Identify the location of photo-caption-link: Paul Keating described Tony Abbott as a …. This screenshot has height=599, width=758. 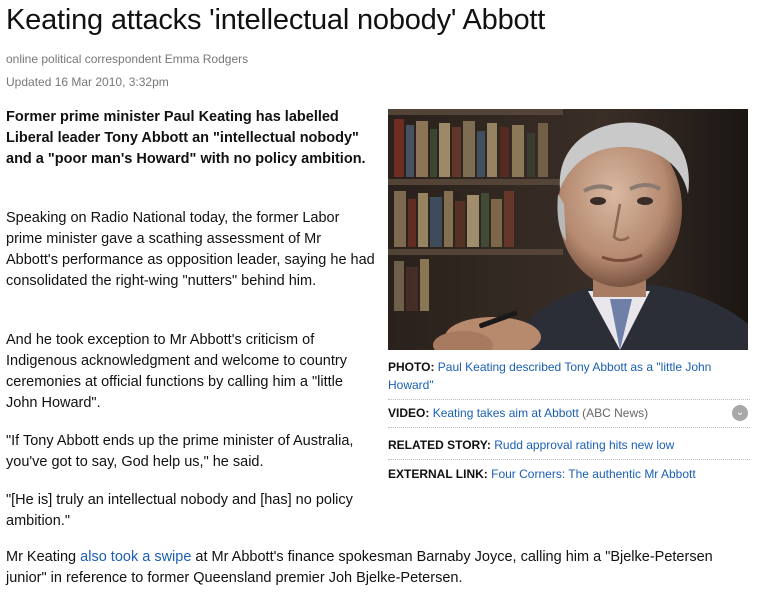
(549, 376).